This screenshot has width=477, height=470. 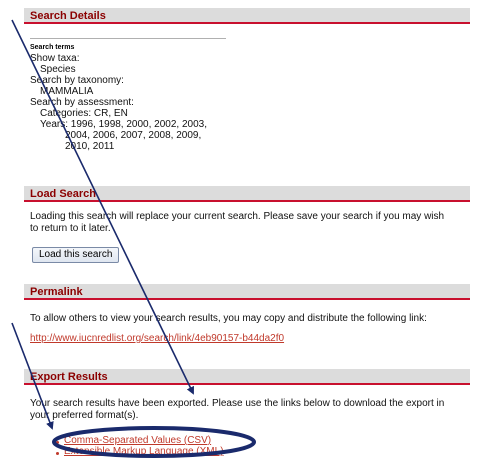 What do you see at coordinates (58, 69) in the screenshot?
I see `show-taxa-value: Species` at bounding box center [58, 69].